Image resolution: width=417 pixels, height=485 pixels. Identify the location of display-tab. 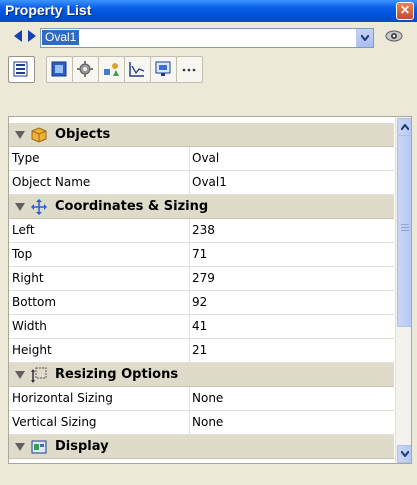
(163, 69).